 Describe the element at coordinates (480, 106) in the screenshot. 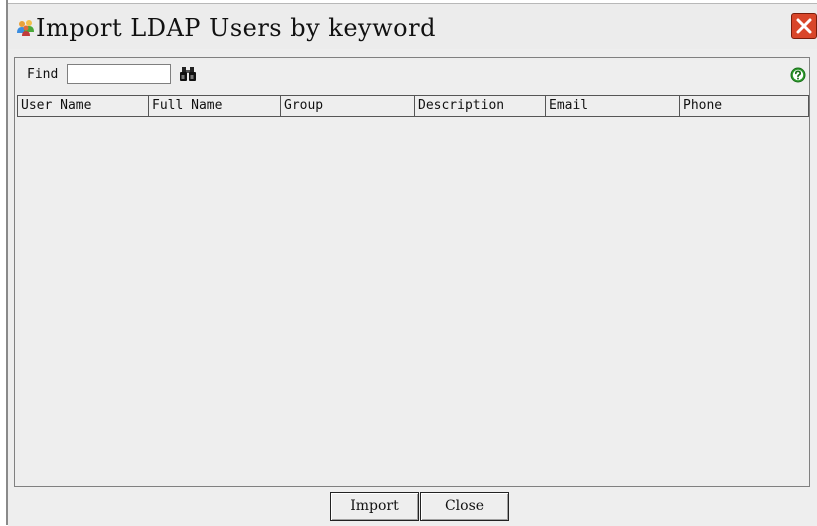

I see `column-header-description: Description` at that location.